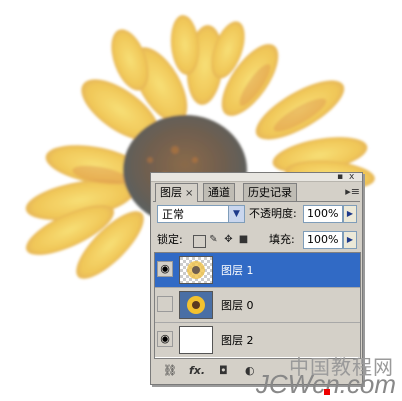  I want to click on lock-brush-icon: ✎, so click(213, 239).